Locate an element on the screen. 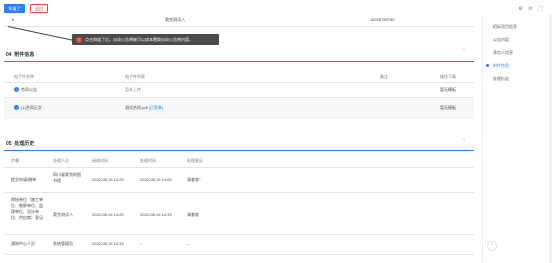 The image size is (553, 263). sidebar-item-attachments: 附件信息 is located at coordinates (501, 66).